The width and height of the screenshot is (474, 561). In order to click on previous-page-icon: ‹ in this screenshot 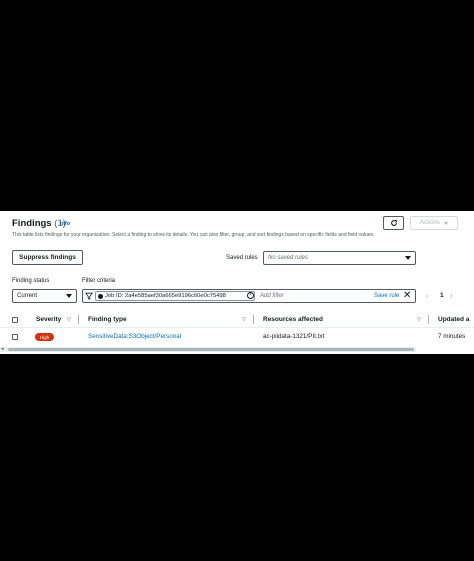, I will do `click(427, 295)`.